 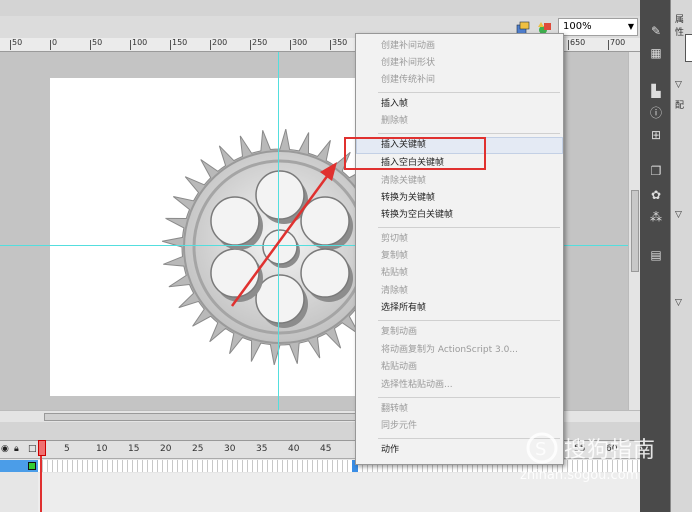 I want to click on outline-icon: □, so click(x=32, y=449).